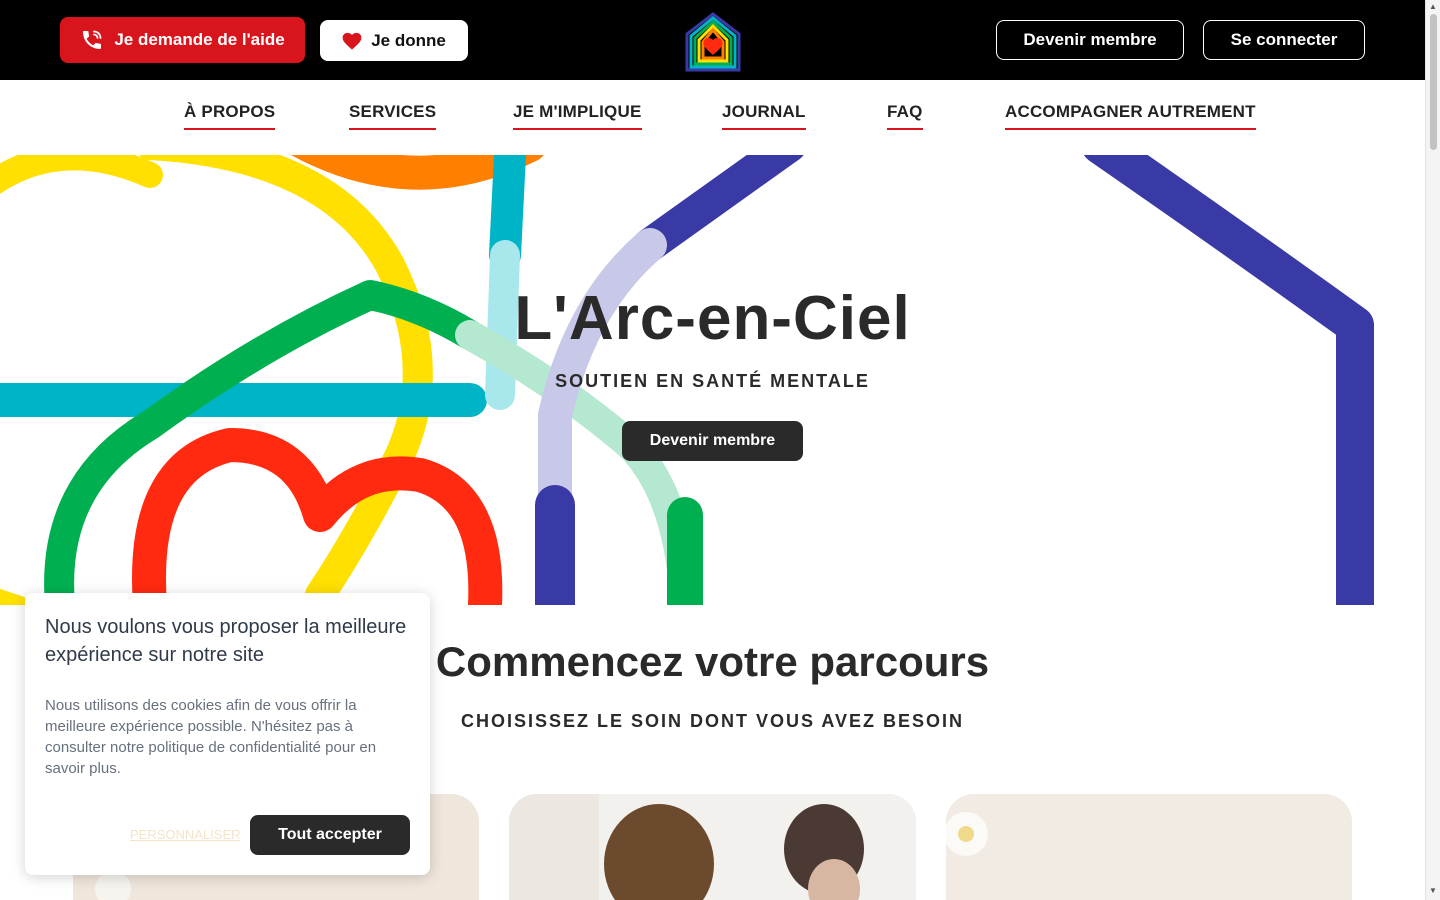  Describe the element at coordinates (393, 116) in the screenshot. I see `nav-item-services: SERVICES` at that location.